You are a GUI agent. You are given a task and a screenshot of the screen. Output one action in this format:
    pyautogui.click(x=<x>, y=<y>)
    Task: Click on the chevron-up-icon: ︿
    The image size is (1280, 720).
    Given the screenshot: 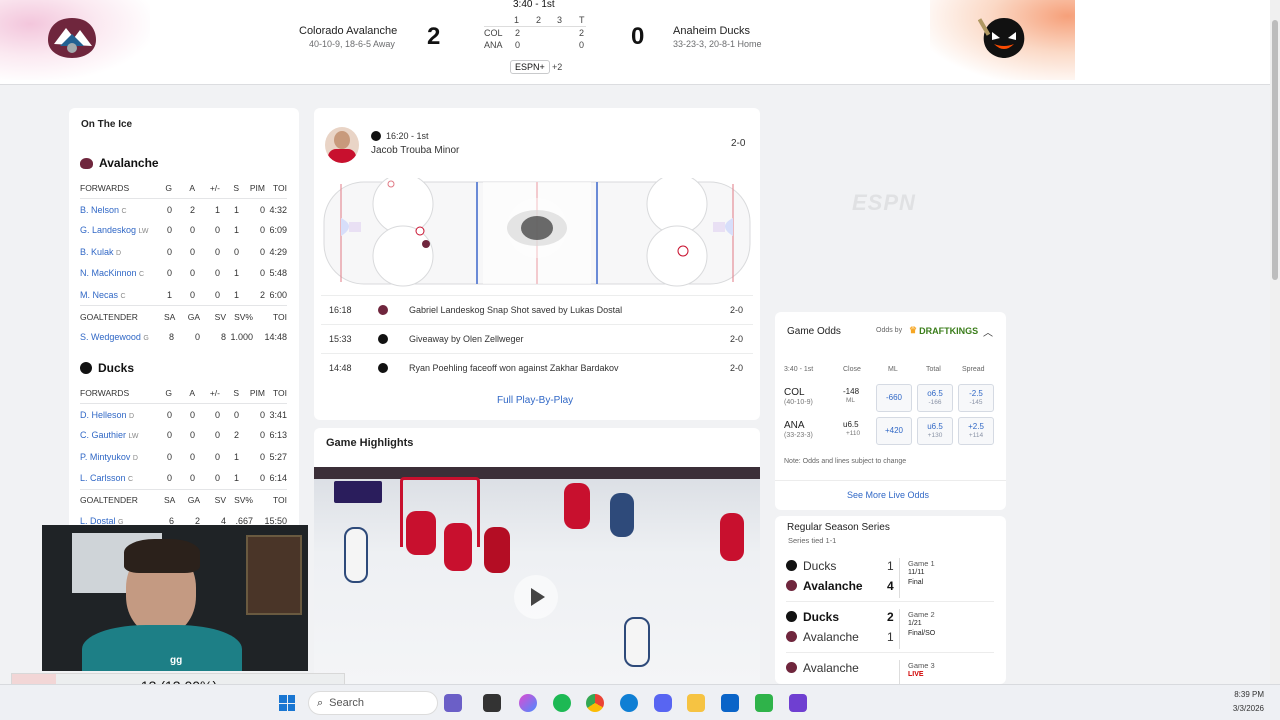 What is the action you would take?
    pyautogui.click(x=988, y=331)
    